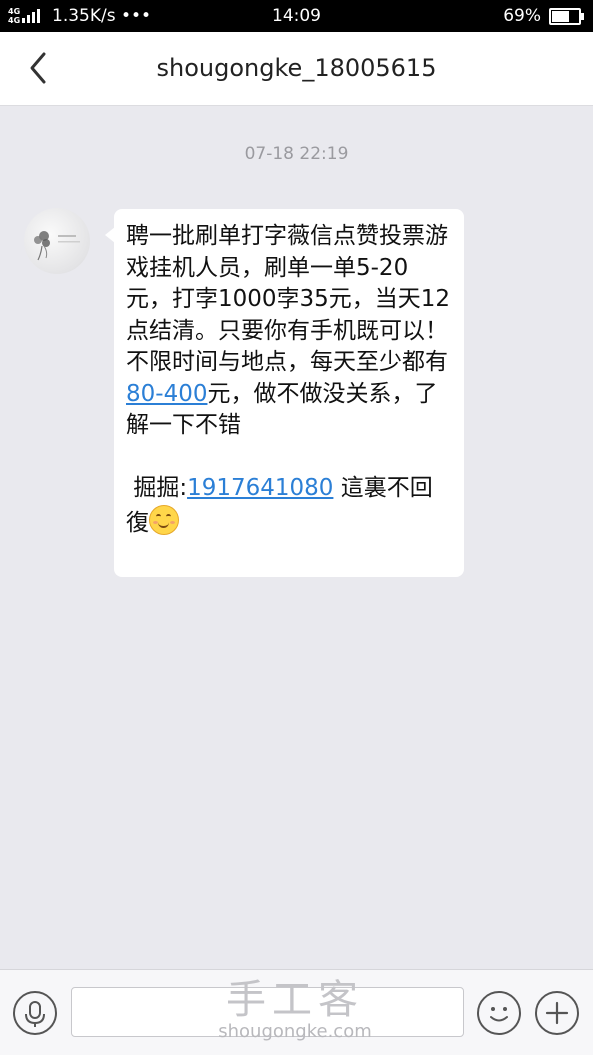 The image size is (593, 1055). I want to click on watermark: 手工客 shougongke.com, so click(295, 1010).